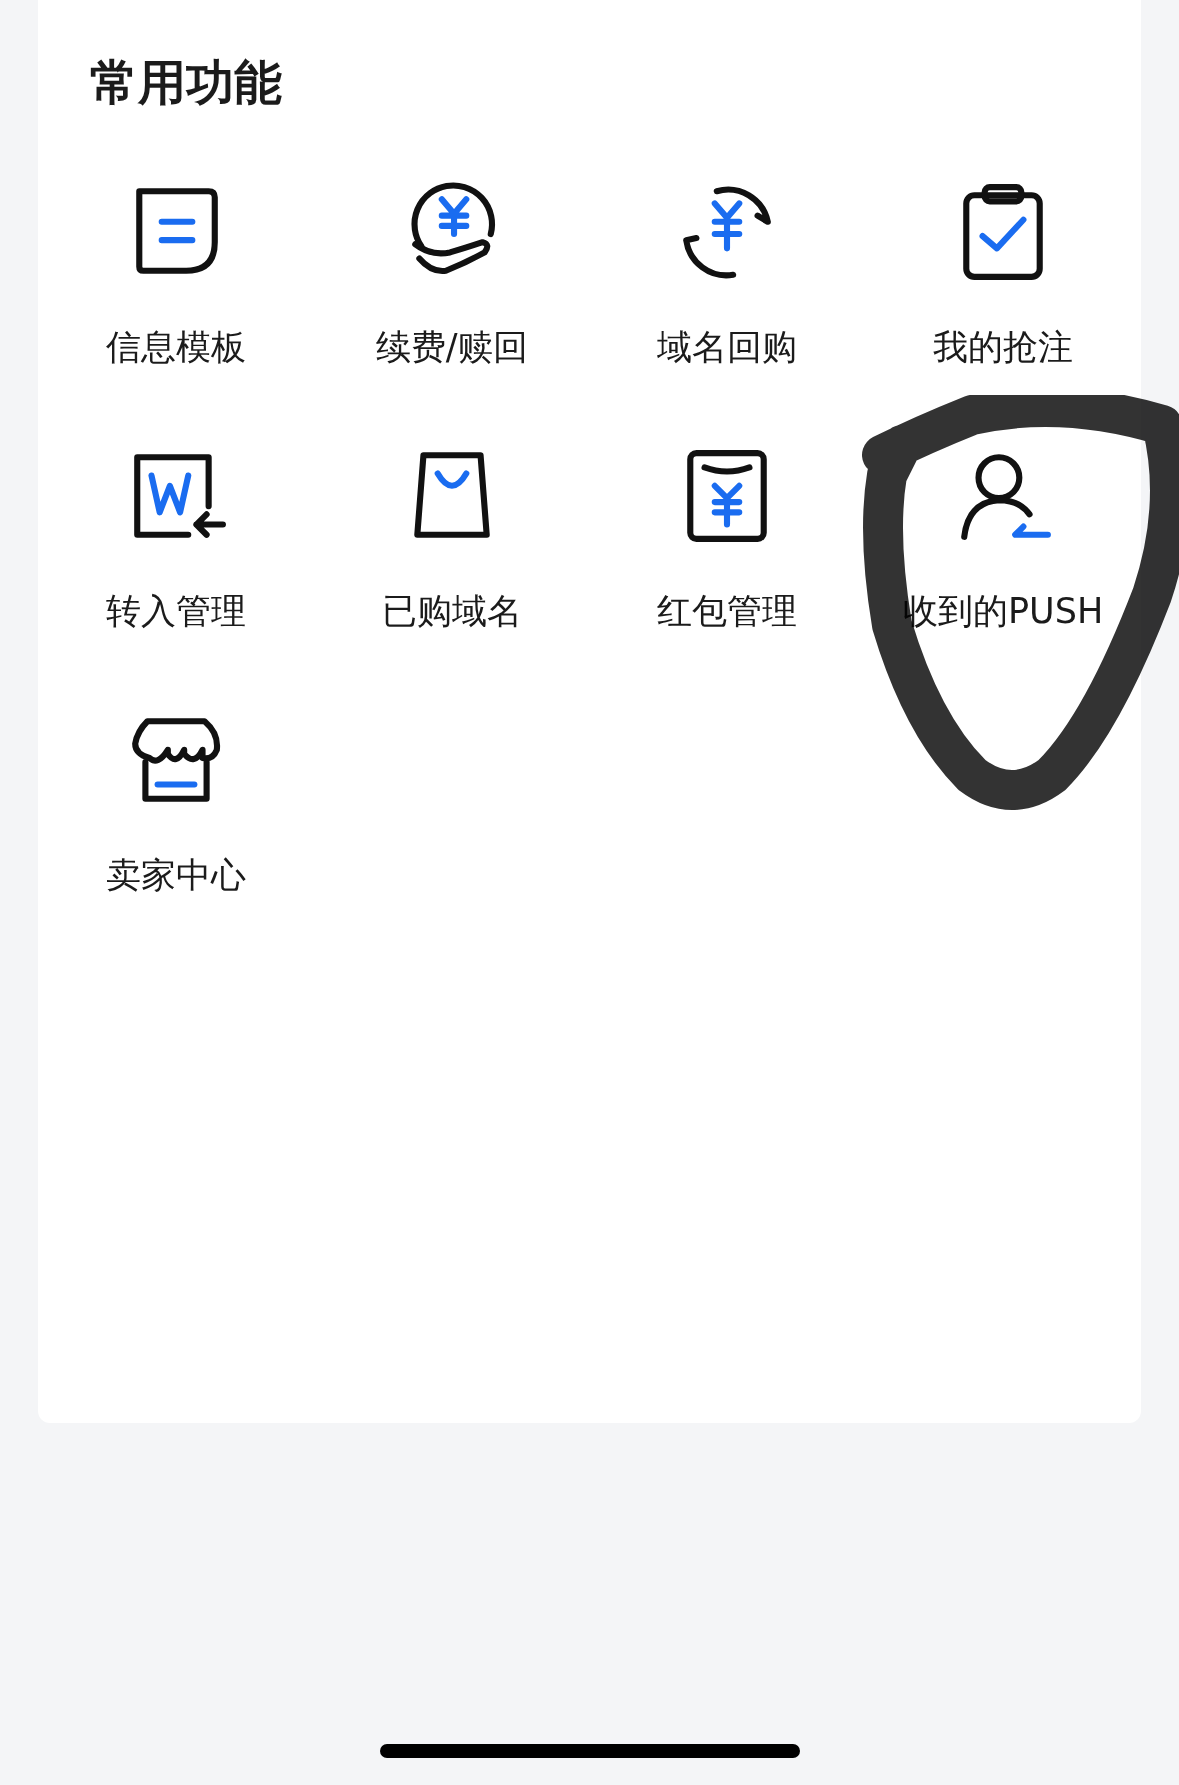 The width and height of the screenshot is (1179, 1785). What do you see at coordinates (451, 275) in the screenshot?
I see `feature-item: 续费/赎回` at bounding box center [451, 275].